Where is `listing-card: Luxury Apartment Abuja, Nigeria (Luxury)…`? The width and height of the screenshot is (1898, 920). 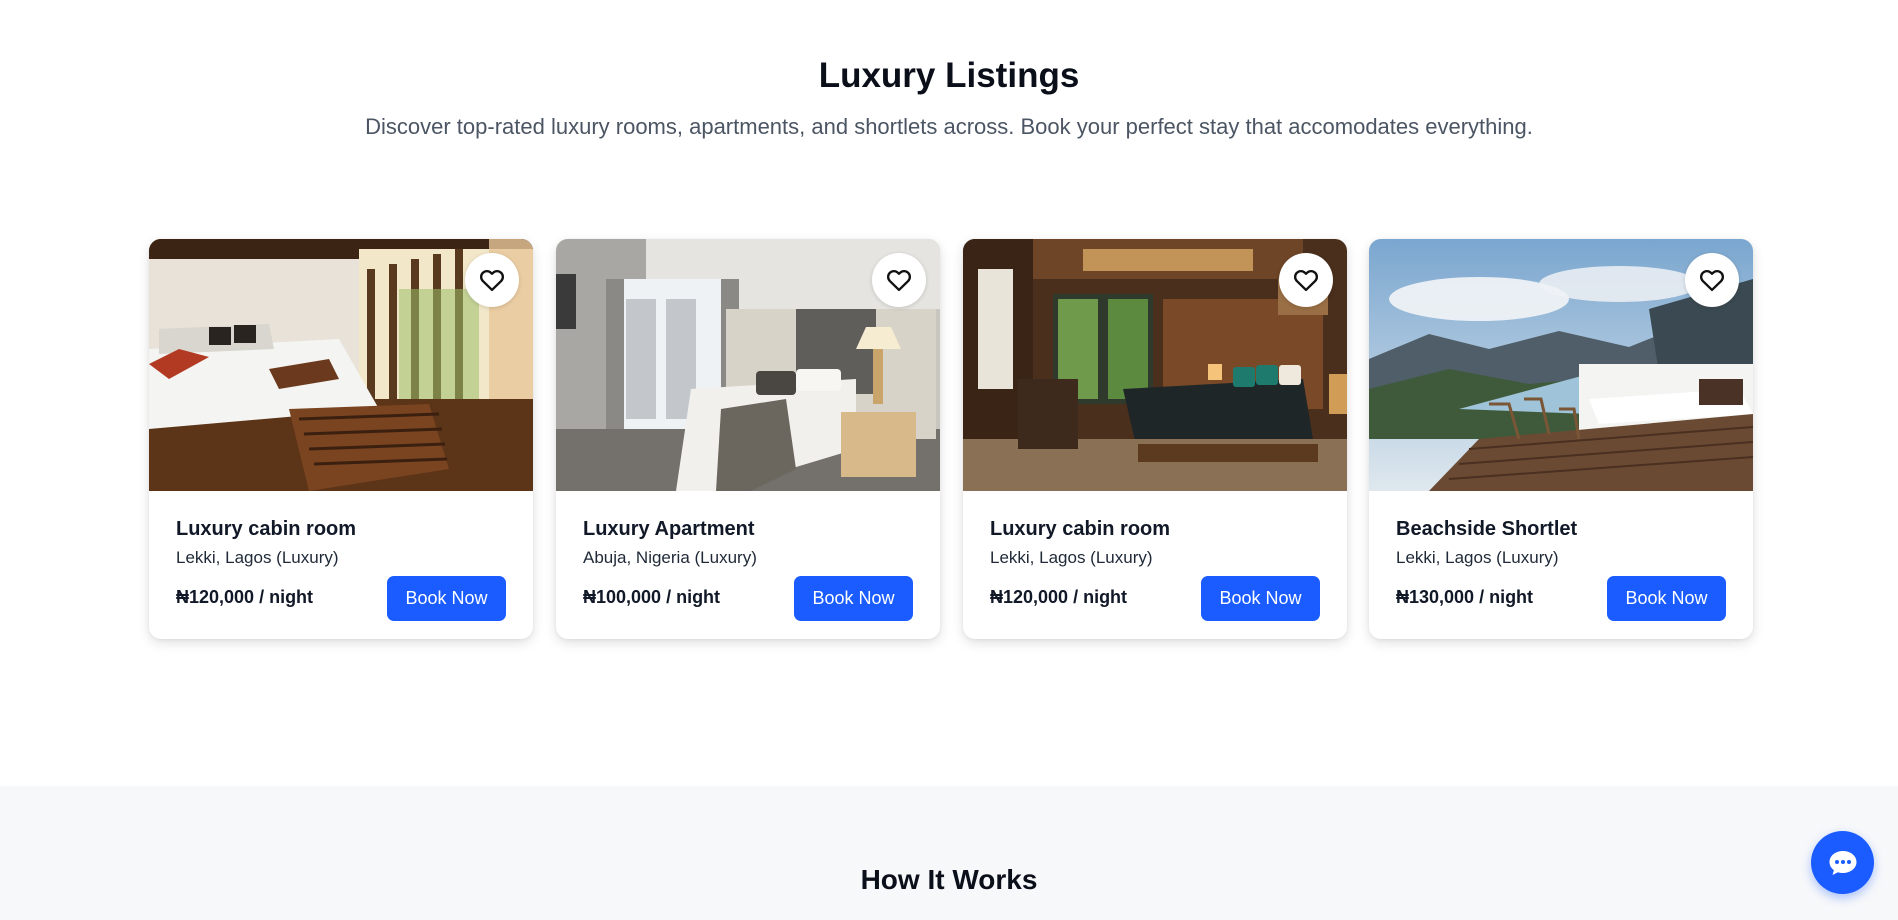
listing-card: Luxury Apartment Abuja, Nigeria (Luxury)… is located at coordinates (748, 439).